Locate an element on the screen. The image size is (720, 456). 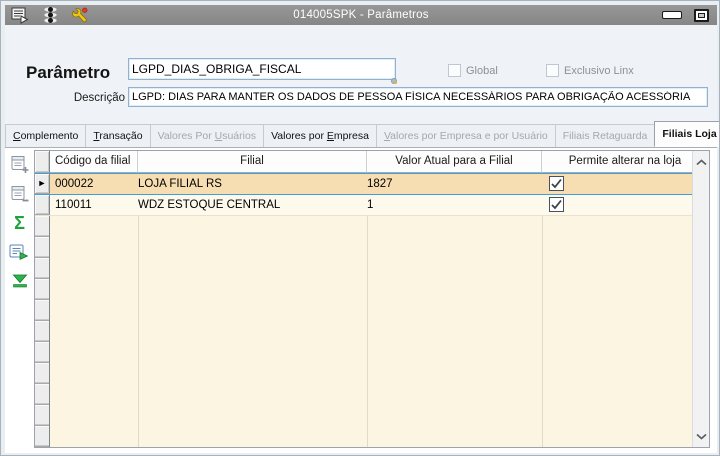
delete-row-icon is located at coordinates (20, 194).